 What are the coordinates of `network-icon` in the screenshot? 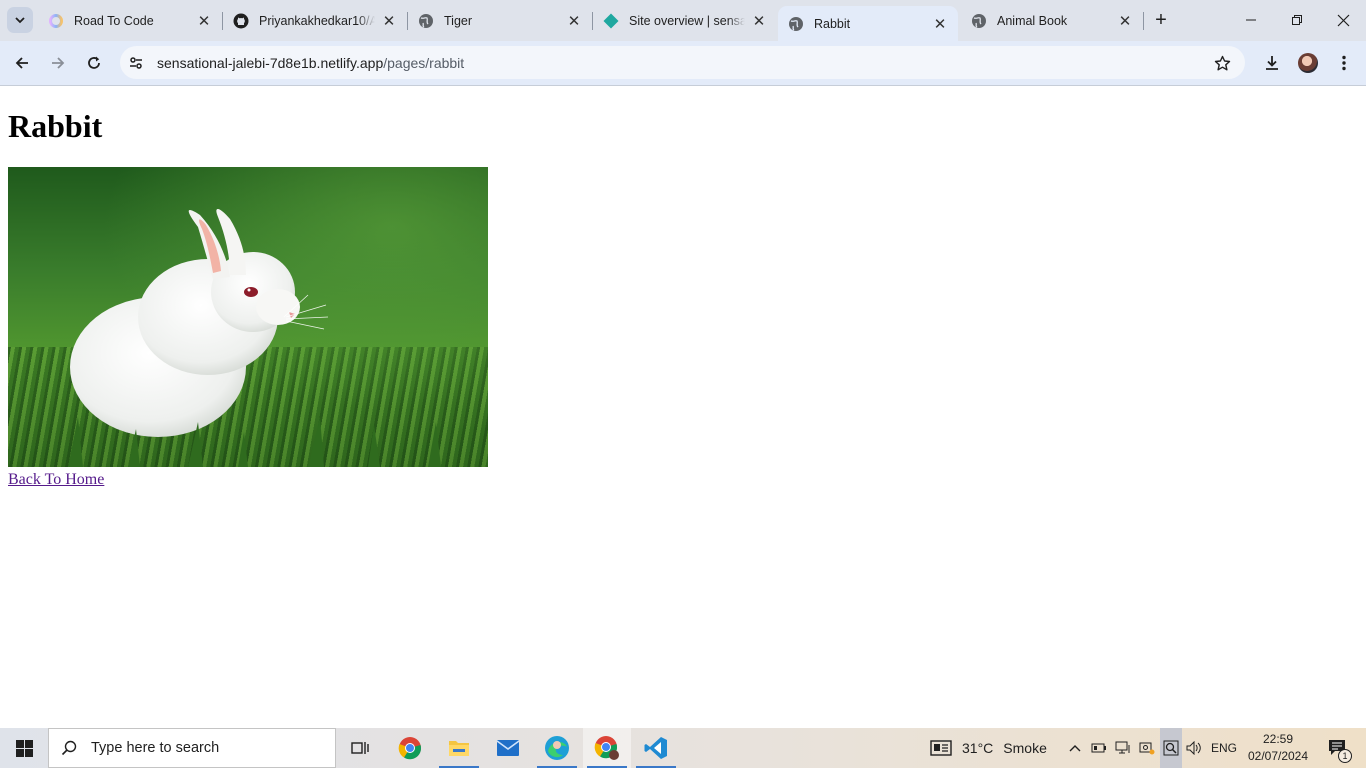 It's located at (1122, 747).